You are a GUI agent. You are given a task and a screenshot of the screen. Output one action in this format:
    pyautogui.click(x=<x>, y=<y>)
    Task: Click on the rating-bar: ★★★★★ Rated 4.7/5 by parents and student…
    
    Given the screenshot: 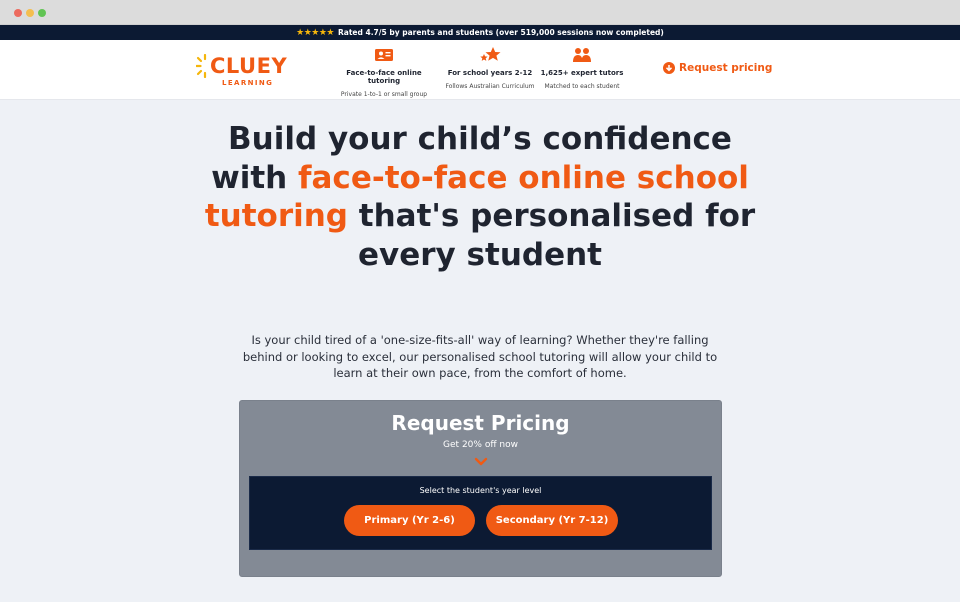 What is the action you would take?
    pyautogui.click(x=480, y=32)
    